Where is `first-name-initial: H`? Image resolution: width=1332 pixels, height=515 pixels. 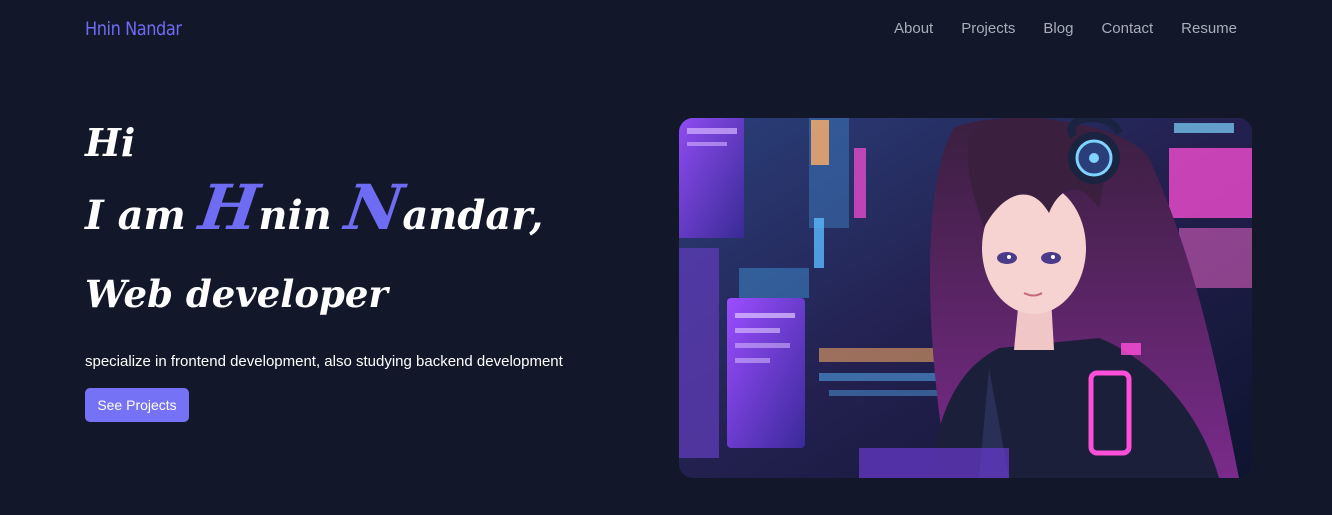
first-name-initial: H is located at coordinates (229, 207).